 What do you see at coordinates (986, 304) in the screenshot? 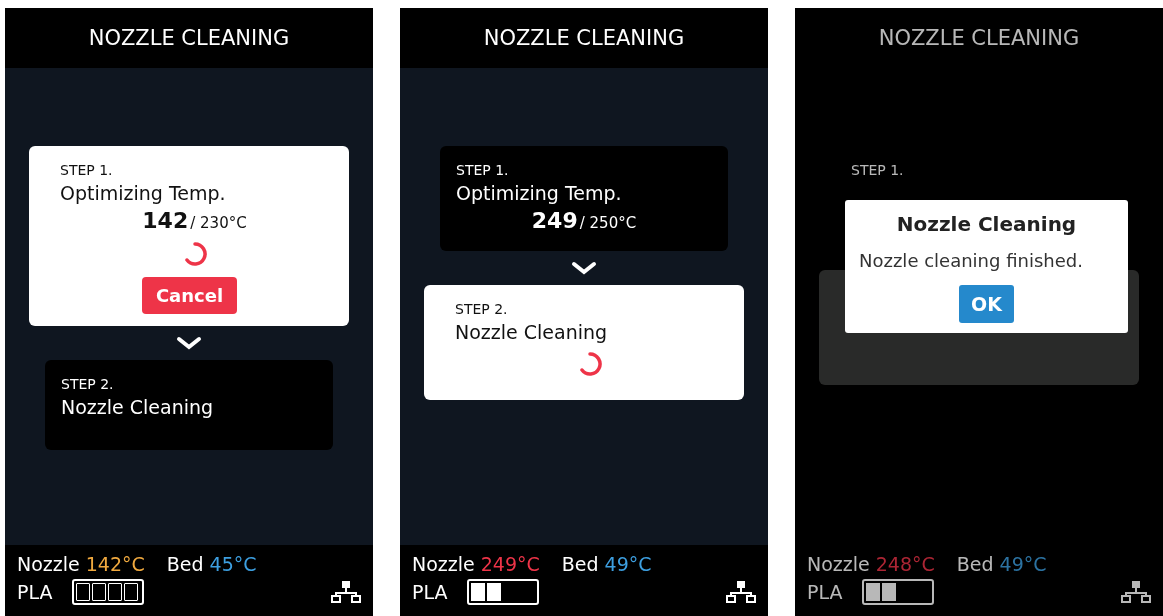
I see `ok-button: OK` at bounding box center [986, 304].